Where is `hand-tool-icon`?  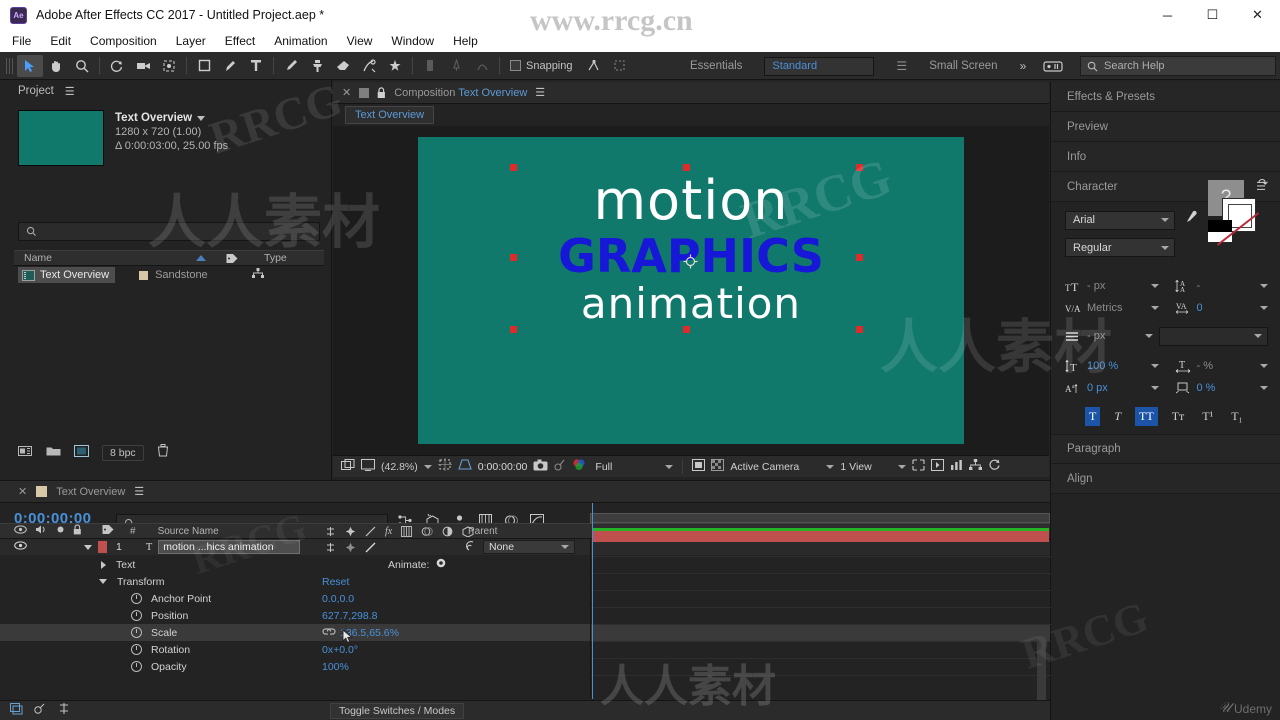
hand-tool-icon is located at coordinates (56, 66).